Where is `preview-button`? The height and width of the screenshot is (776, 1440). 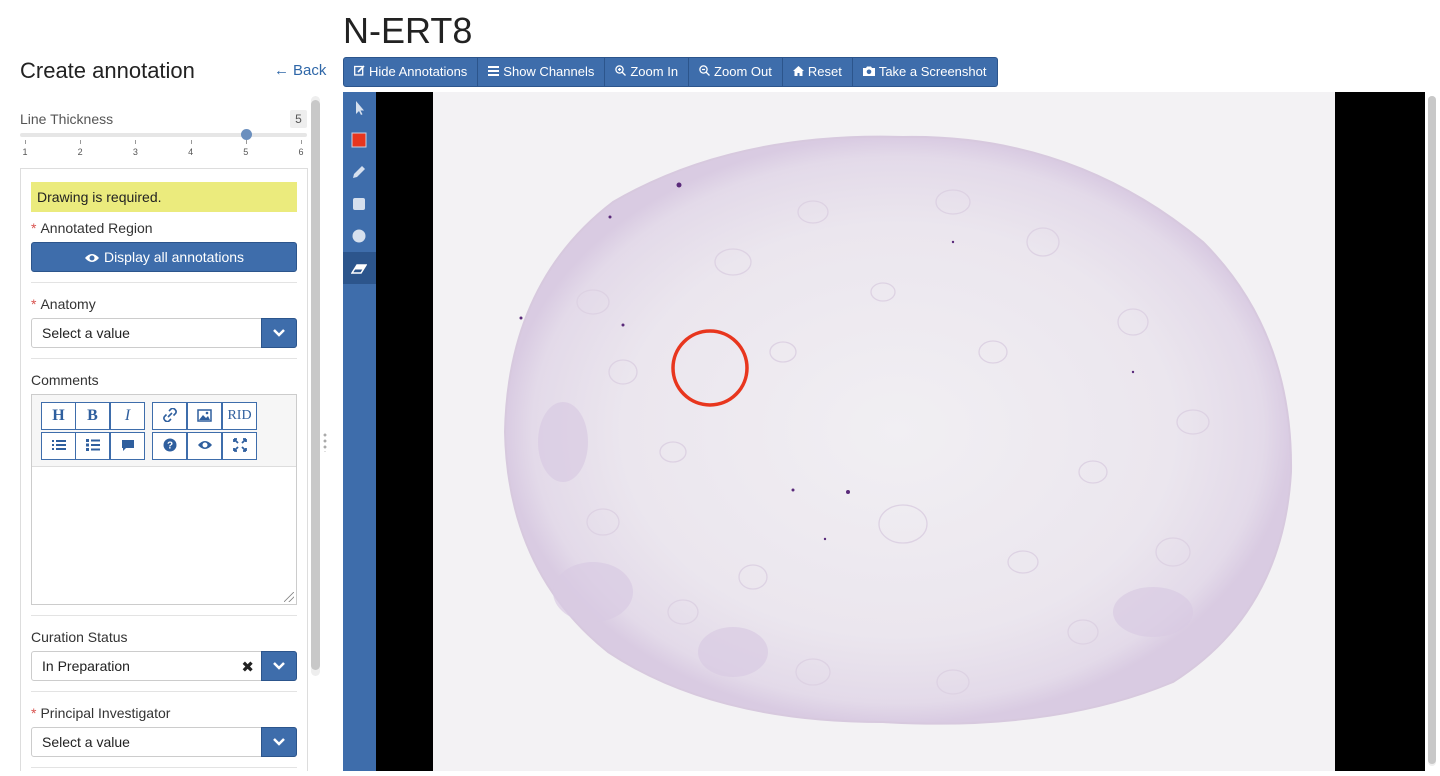
preview-button is located at coordinates (204, 446).